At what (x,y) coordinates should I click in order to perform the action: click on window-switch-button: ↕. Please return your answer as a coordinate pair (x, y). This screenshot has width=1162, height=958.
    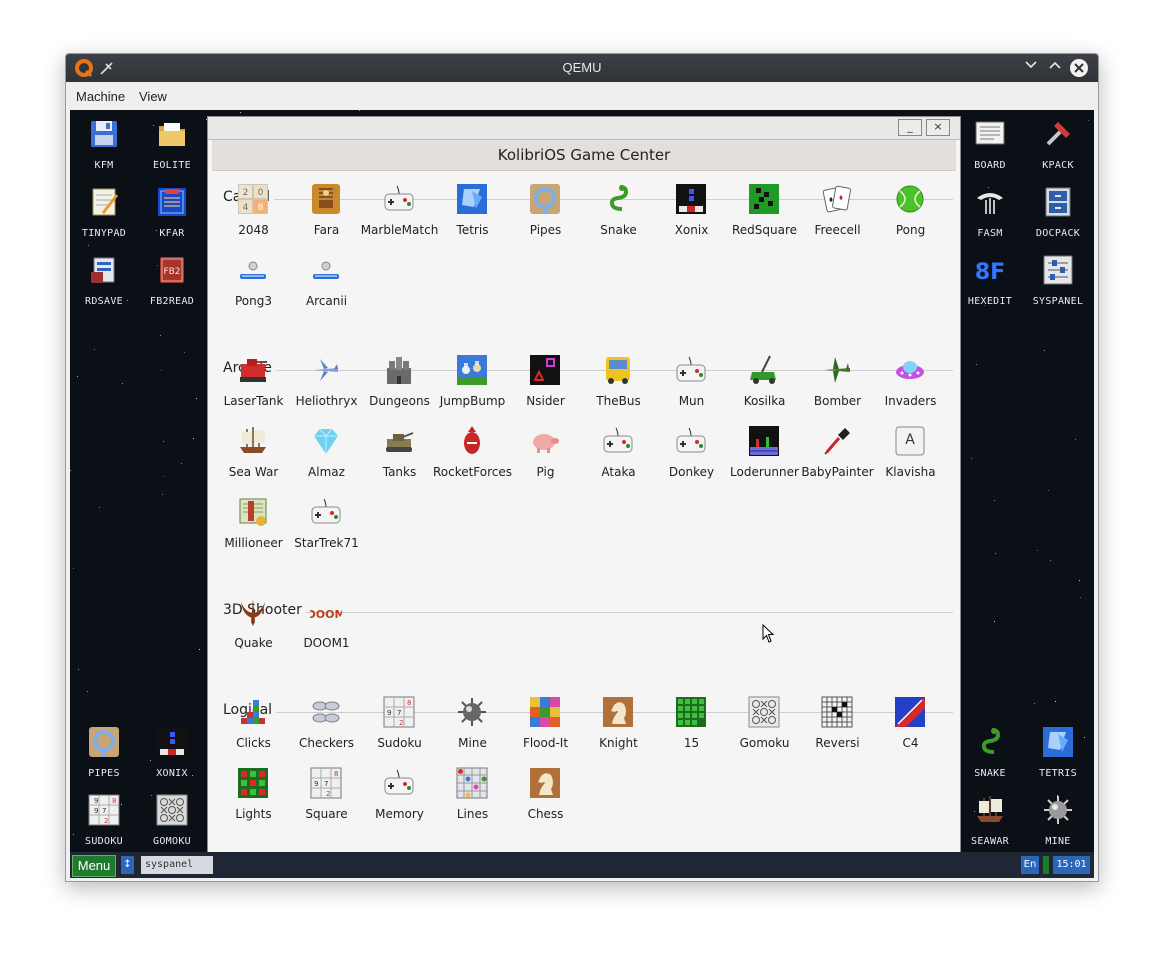
    Looking at the image, I should click on (127, 865).